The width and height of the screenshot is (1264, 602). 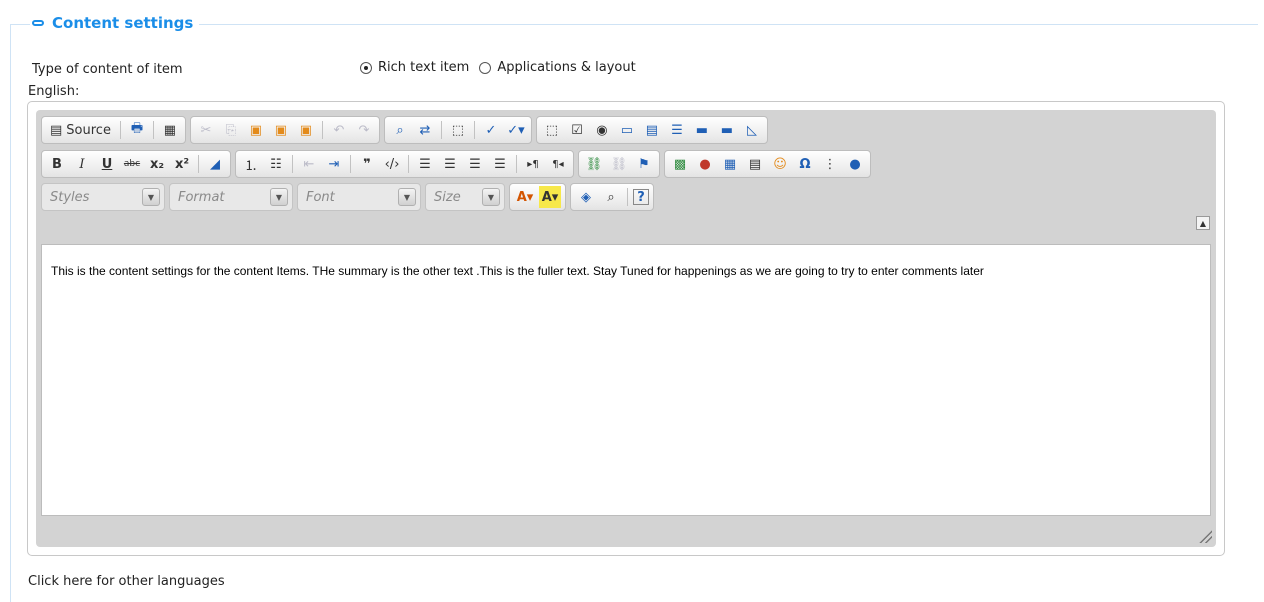 What do you see at coordinates (805, 164) in the screenshot?
I see `special-char-icon: Ω` at bounding box center [805, 164].